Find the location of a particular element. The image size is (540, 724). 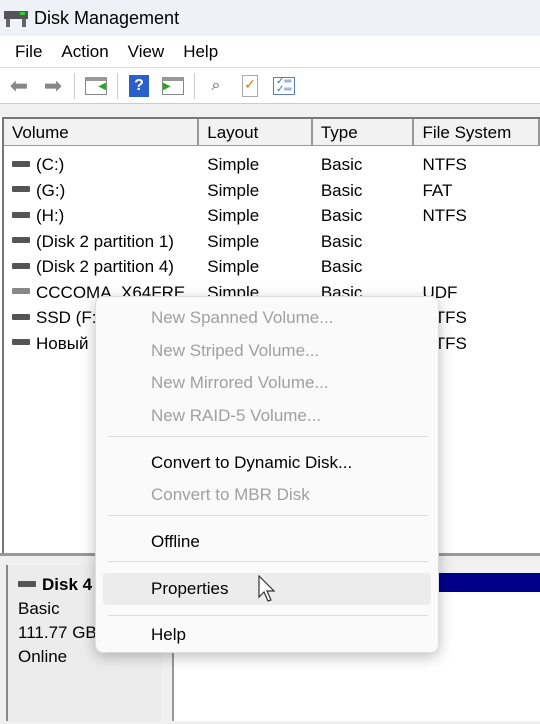

properties-icon: ✓ is located at coordinates (250, 86).